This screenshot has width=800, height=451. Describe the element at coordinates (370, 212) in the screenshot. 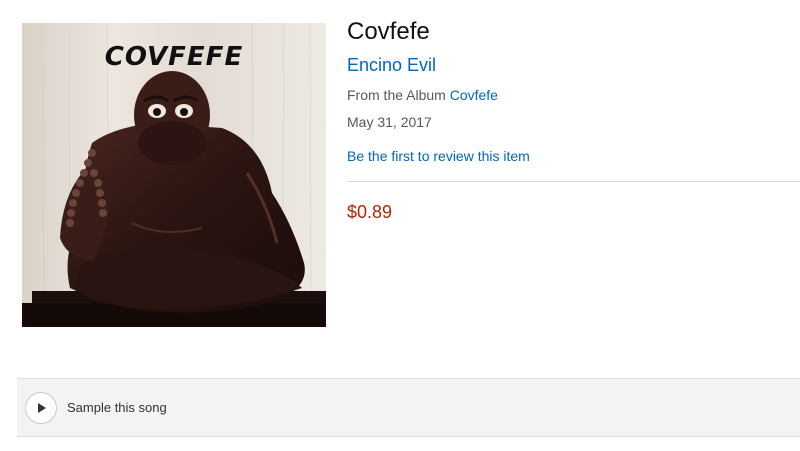

I see `price: $0.89` at that location.